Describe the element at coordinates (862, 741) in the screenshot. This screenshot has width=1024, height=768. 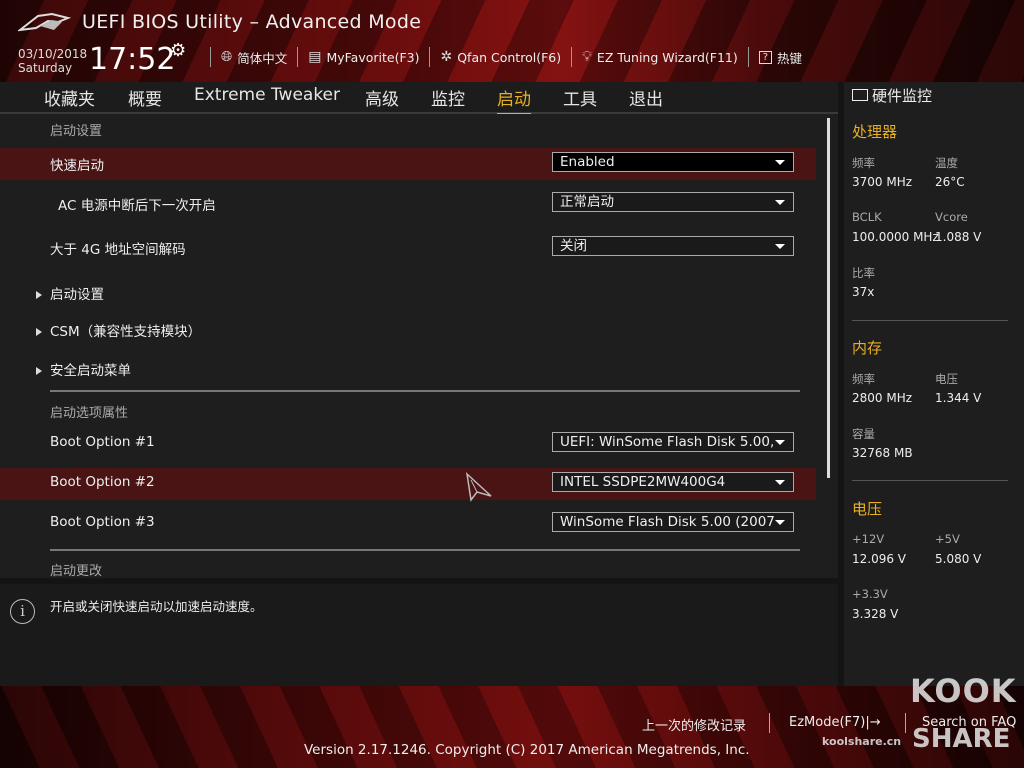
I see `watermark-site: koolshare.cn` at that location.